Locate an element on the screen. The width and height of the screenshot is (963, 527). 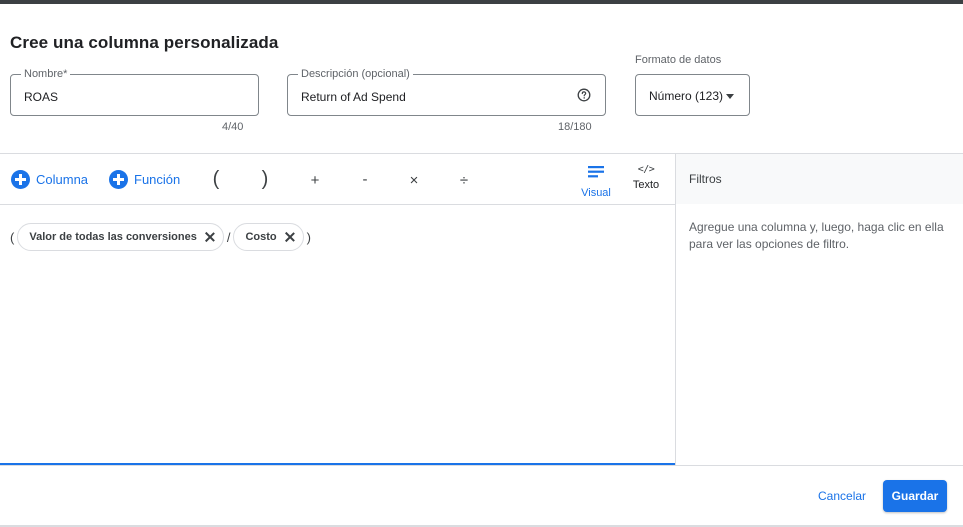
format-label: Formato de datos is located at coordinates (678, 60).